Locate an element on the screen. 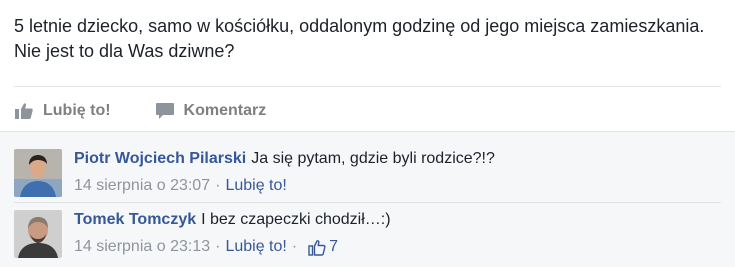 This screenshot has width=735, height=267. comment-button: Komentarz is located at coordinates (211, 111).